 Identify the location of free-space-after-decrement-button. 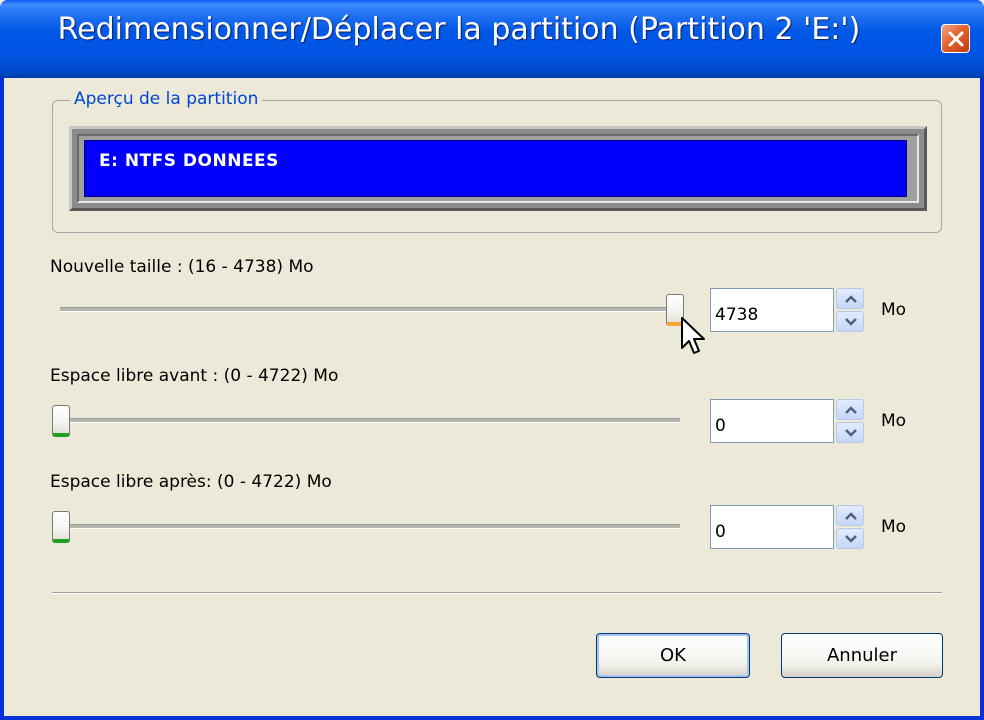
(850, 538).